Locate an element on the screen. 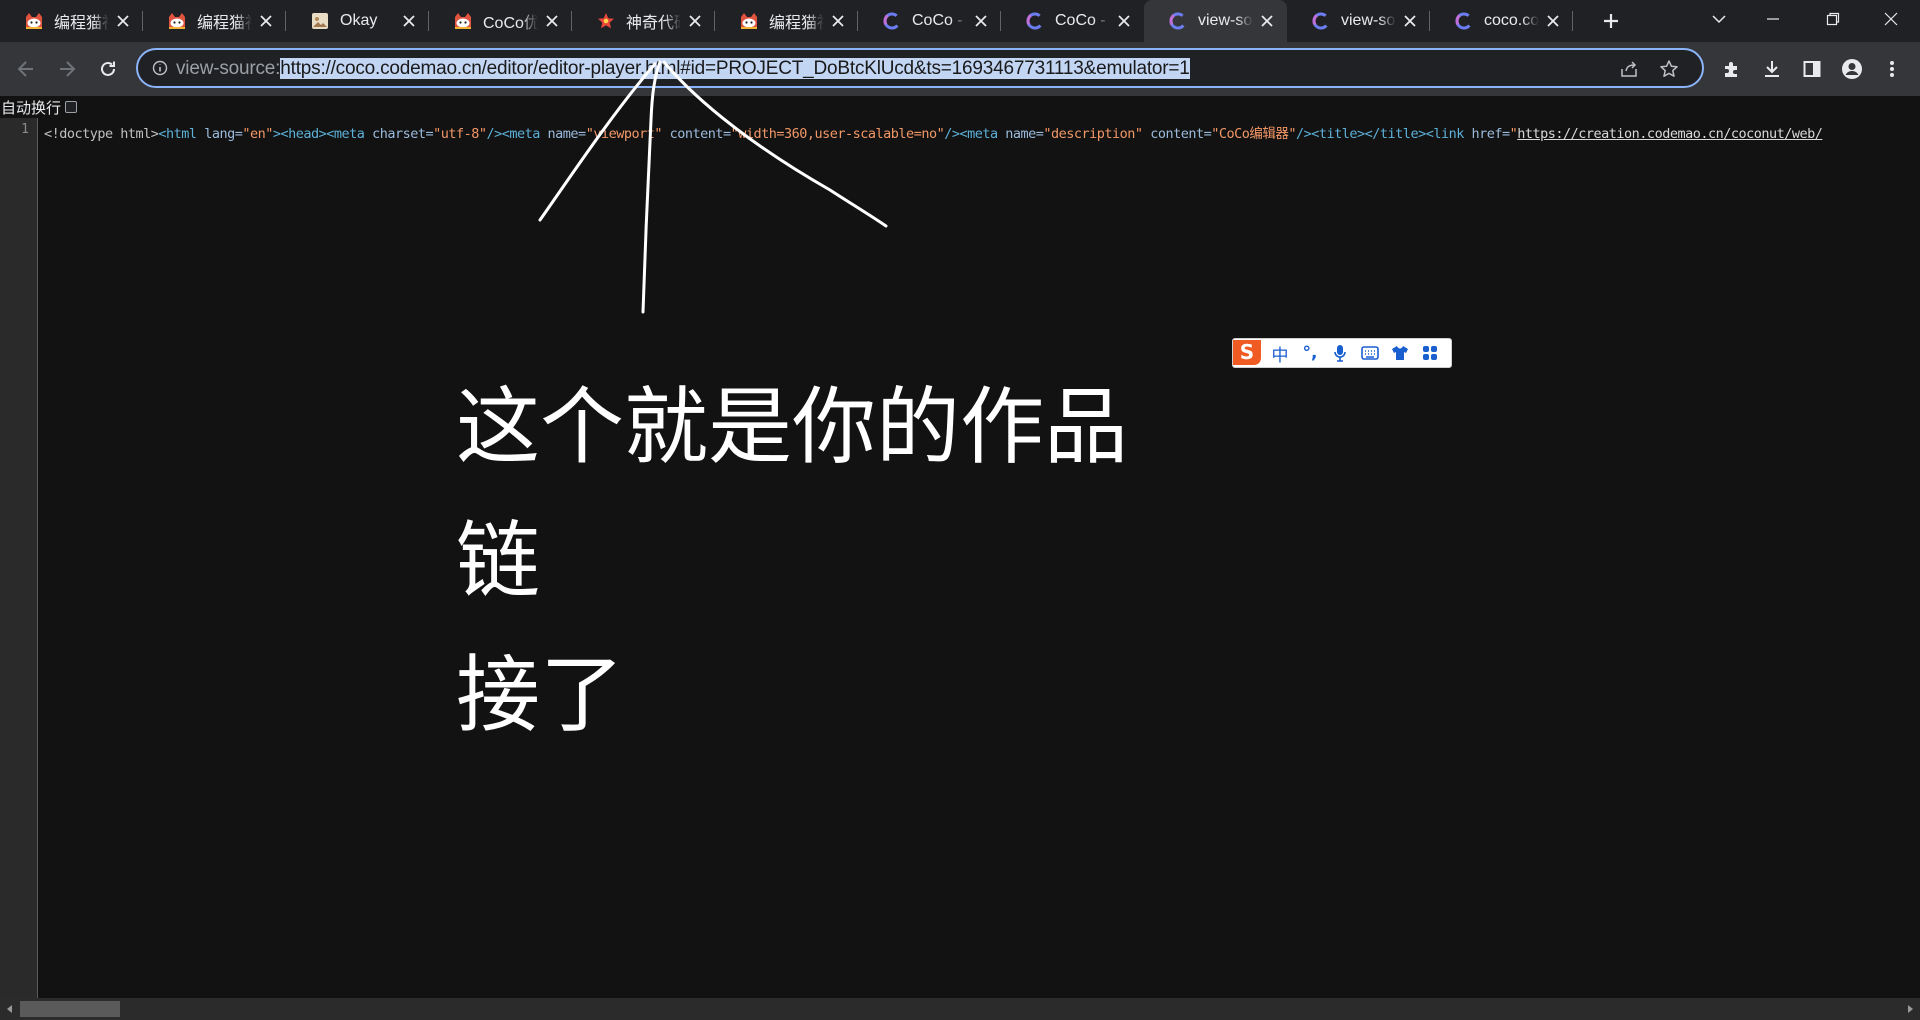 The image size is (1920, 1020). microphone-icon is located at coordinates (1340, 353).